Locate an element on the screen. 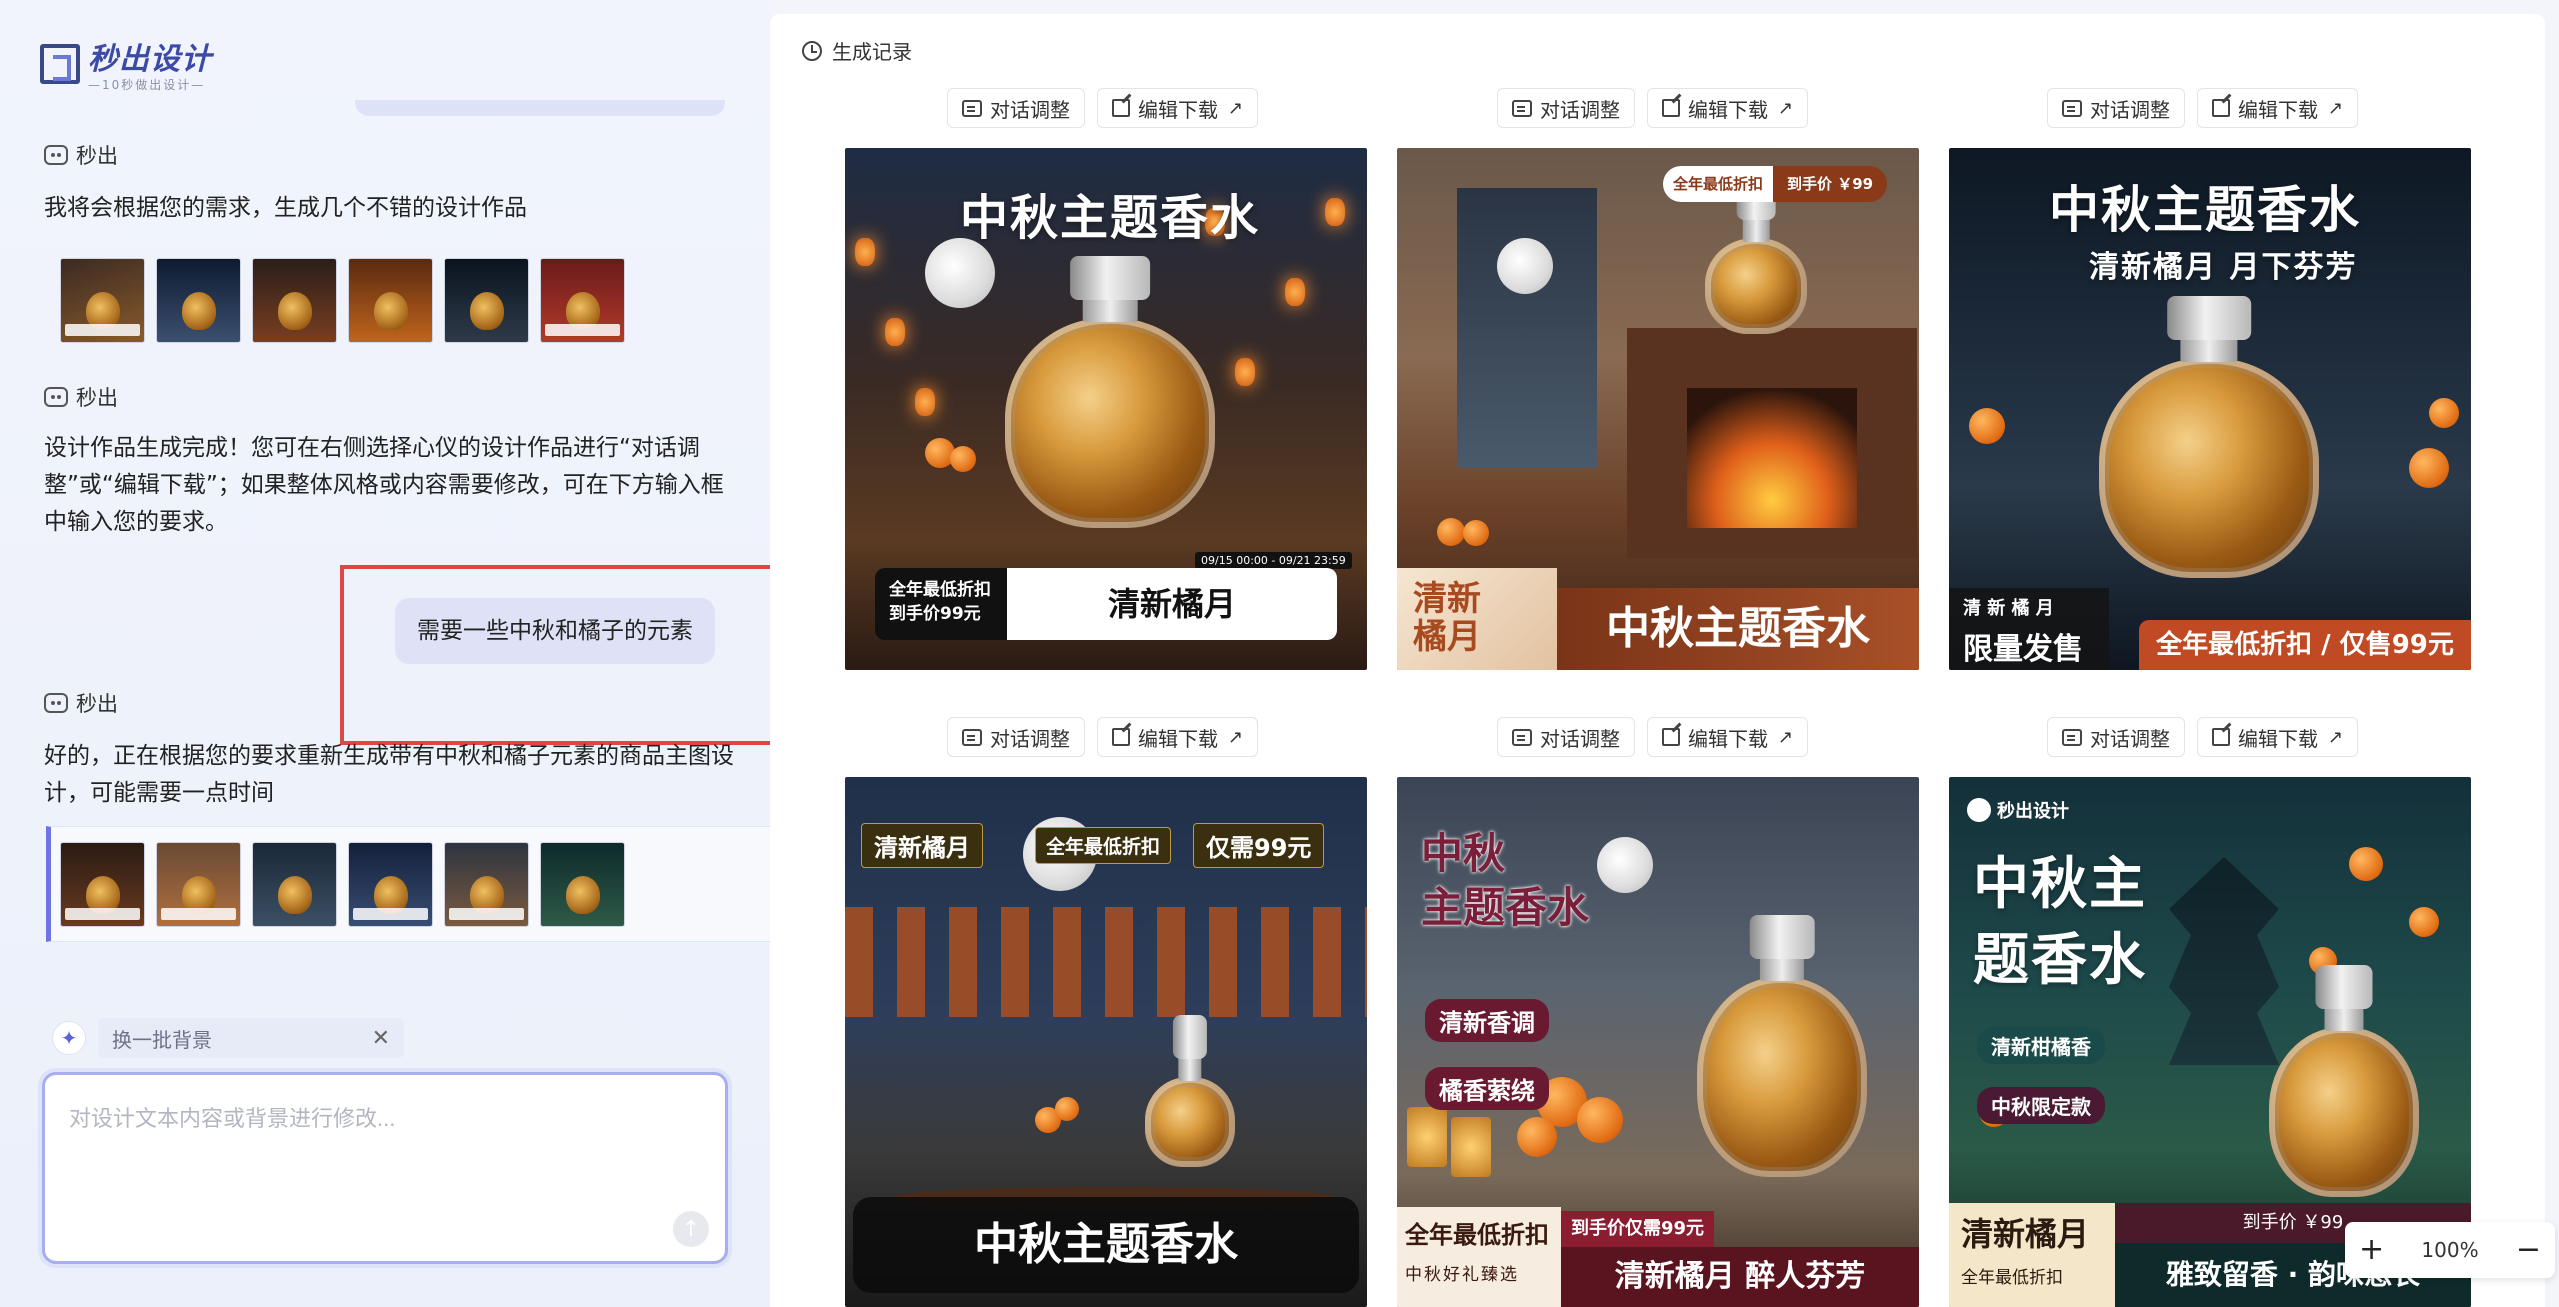  suggestion-row: ✦ 换一批背景 ✕ is located at coordinates (228, 1038).